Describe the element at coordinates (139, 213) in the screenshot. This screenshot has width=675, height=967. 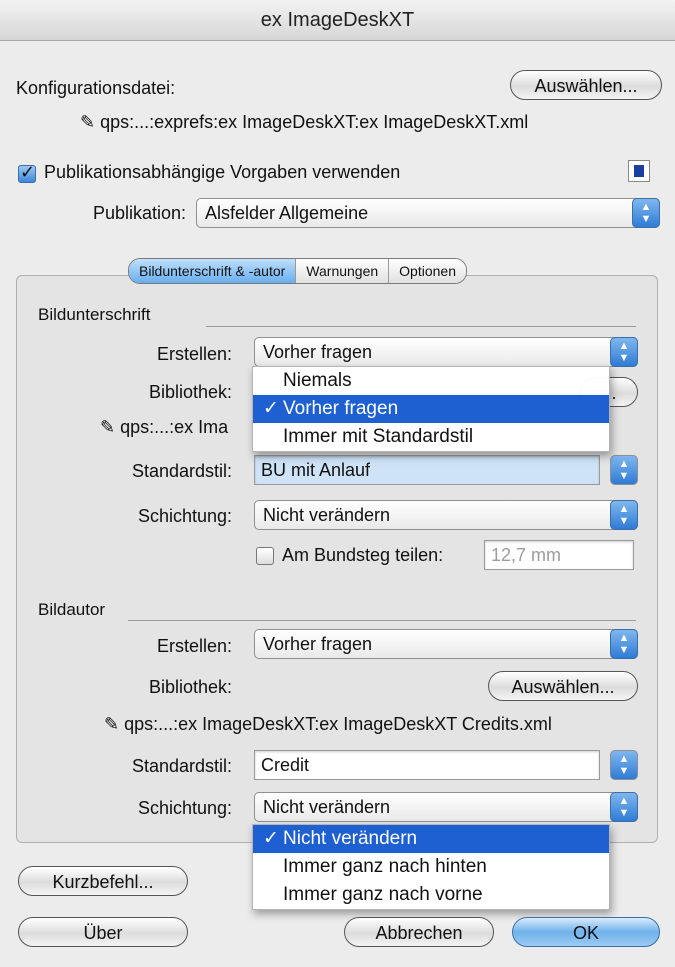
I see `publication-label: Publikation:` at that location.